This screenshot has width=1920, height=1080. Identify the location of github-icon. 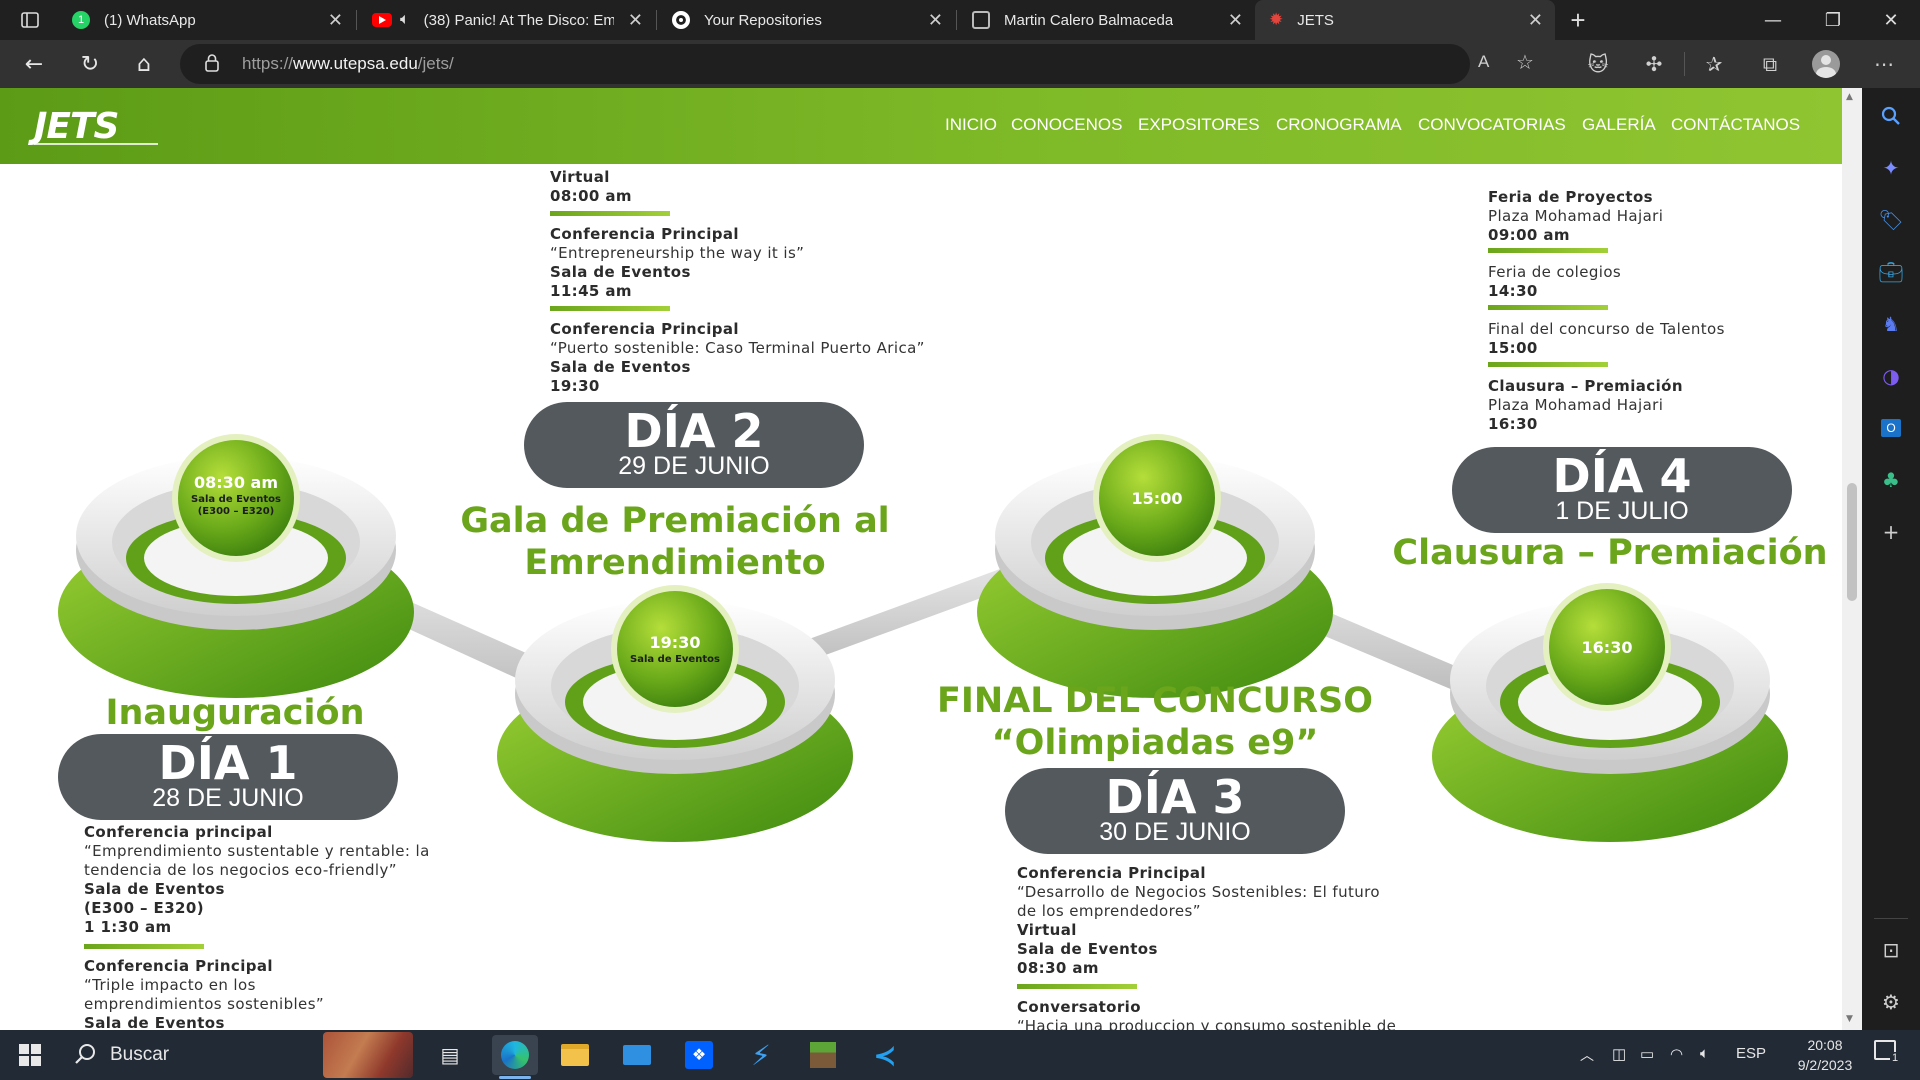
(681, 20).